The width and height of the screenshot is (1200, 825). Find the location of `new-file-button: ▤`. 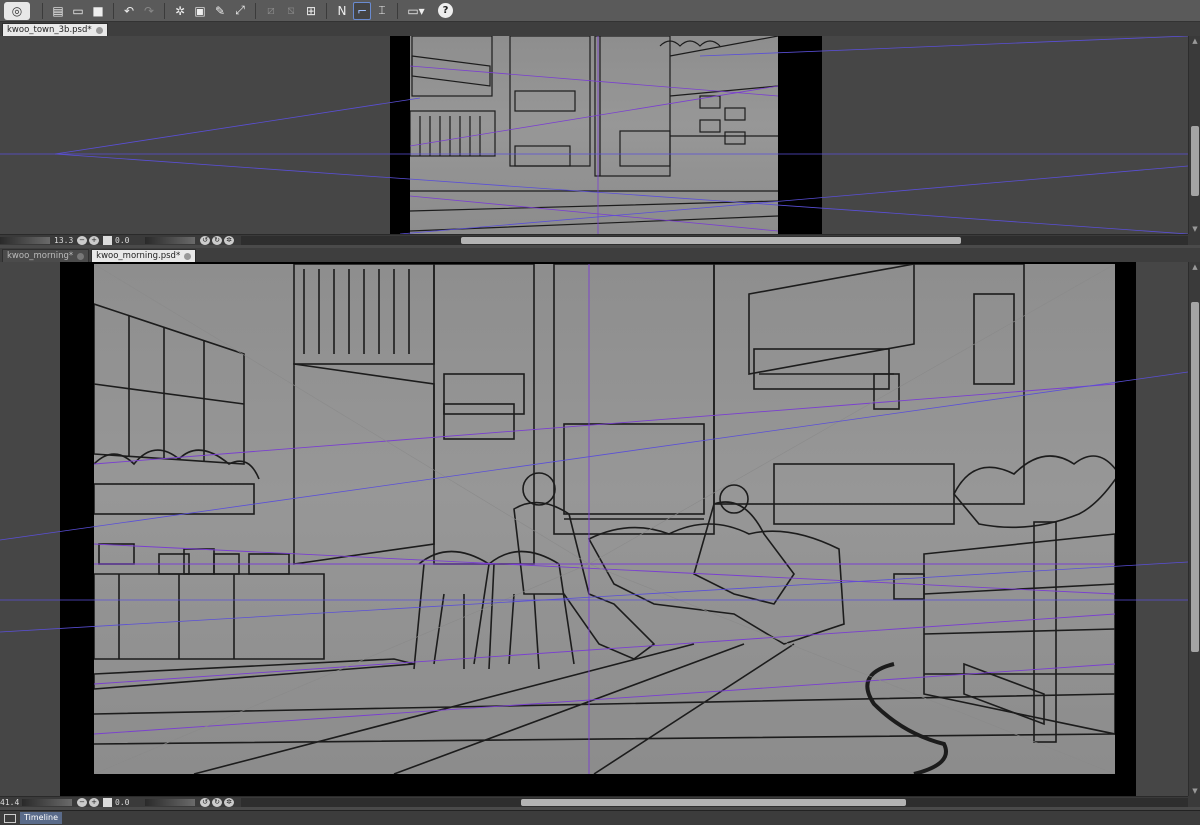

new-file-button: ▤ is located at coordinates (58, 11).